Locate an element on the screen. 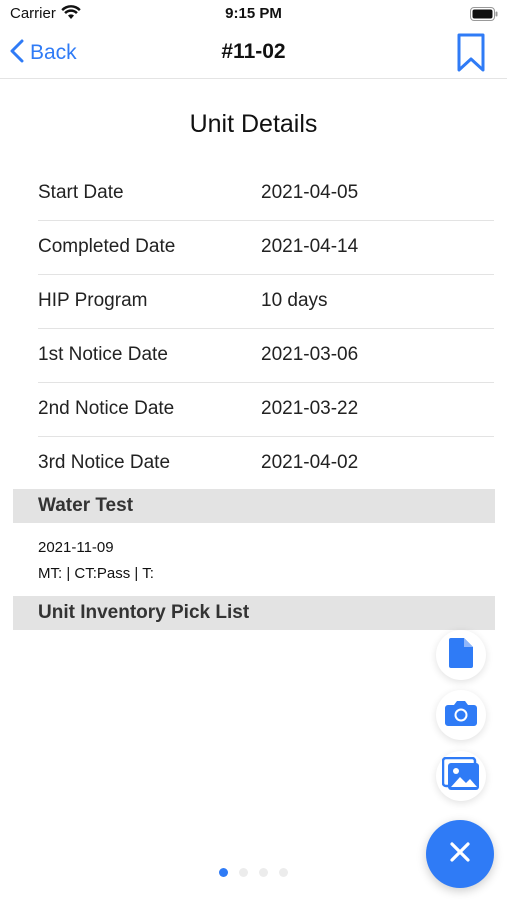 The width and height of the screenshot is (507, 900). navigation-bar: Back #11-02 is located at coordinates (253, 53).